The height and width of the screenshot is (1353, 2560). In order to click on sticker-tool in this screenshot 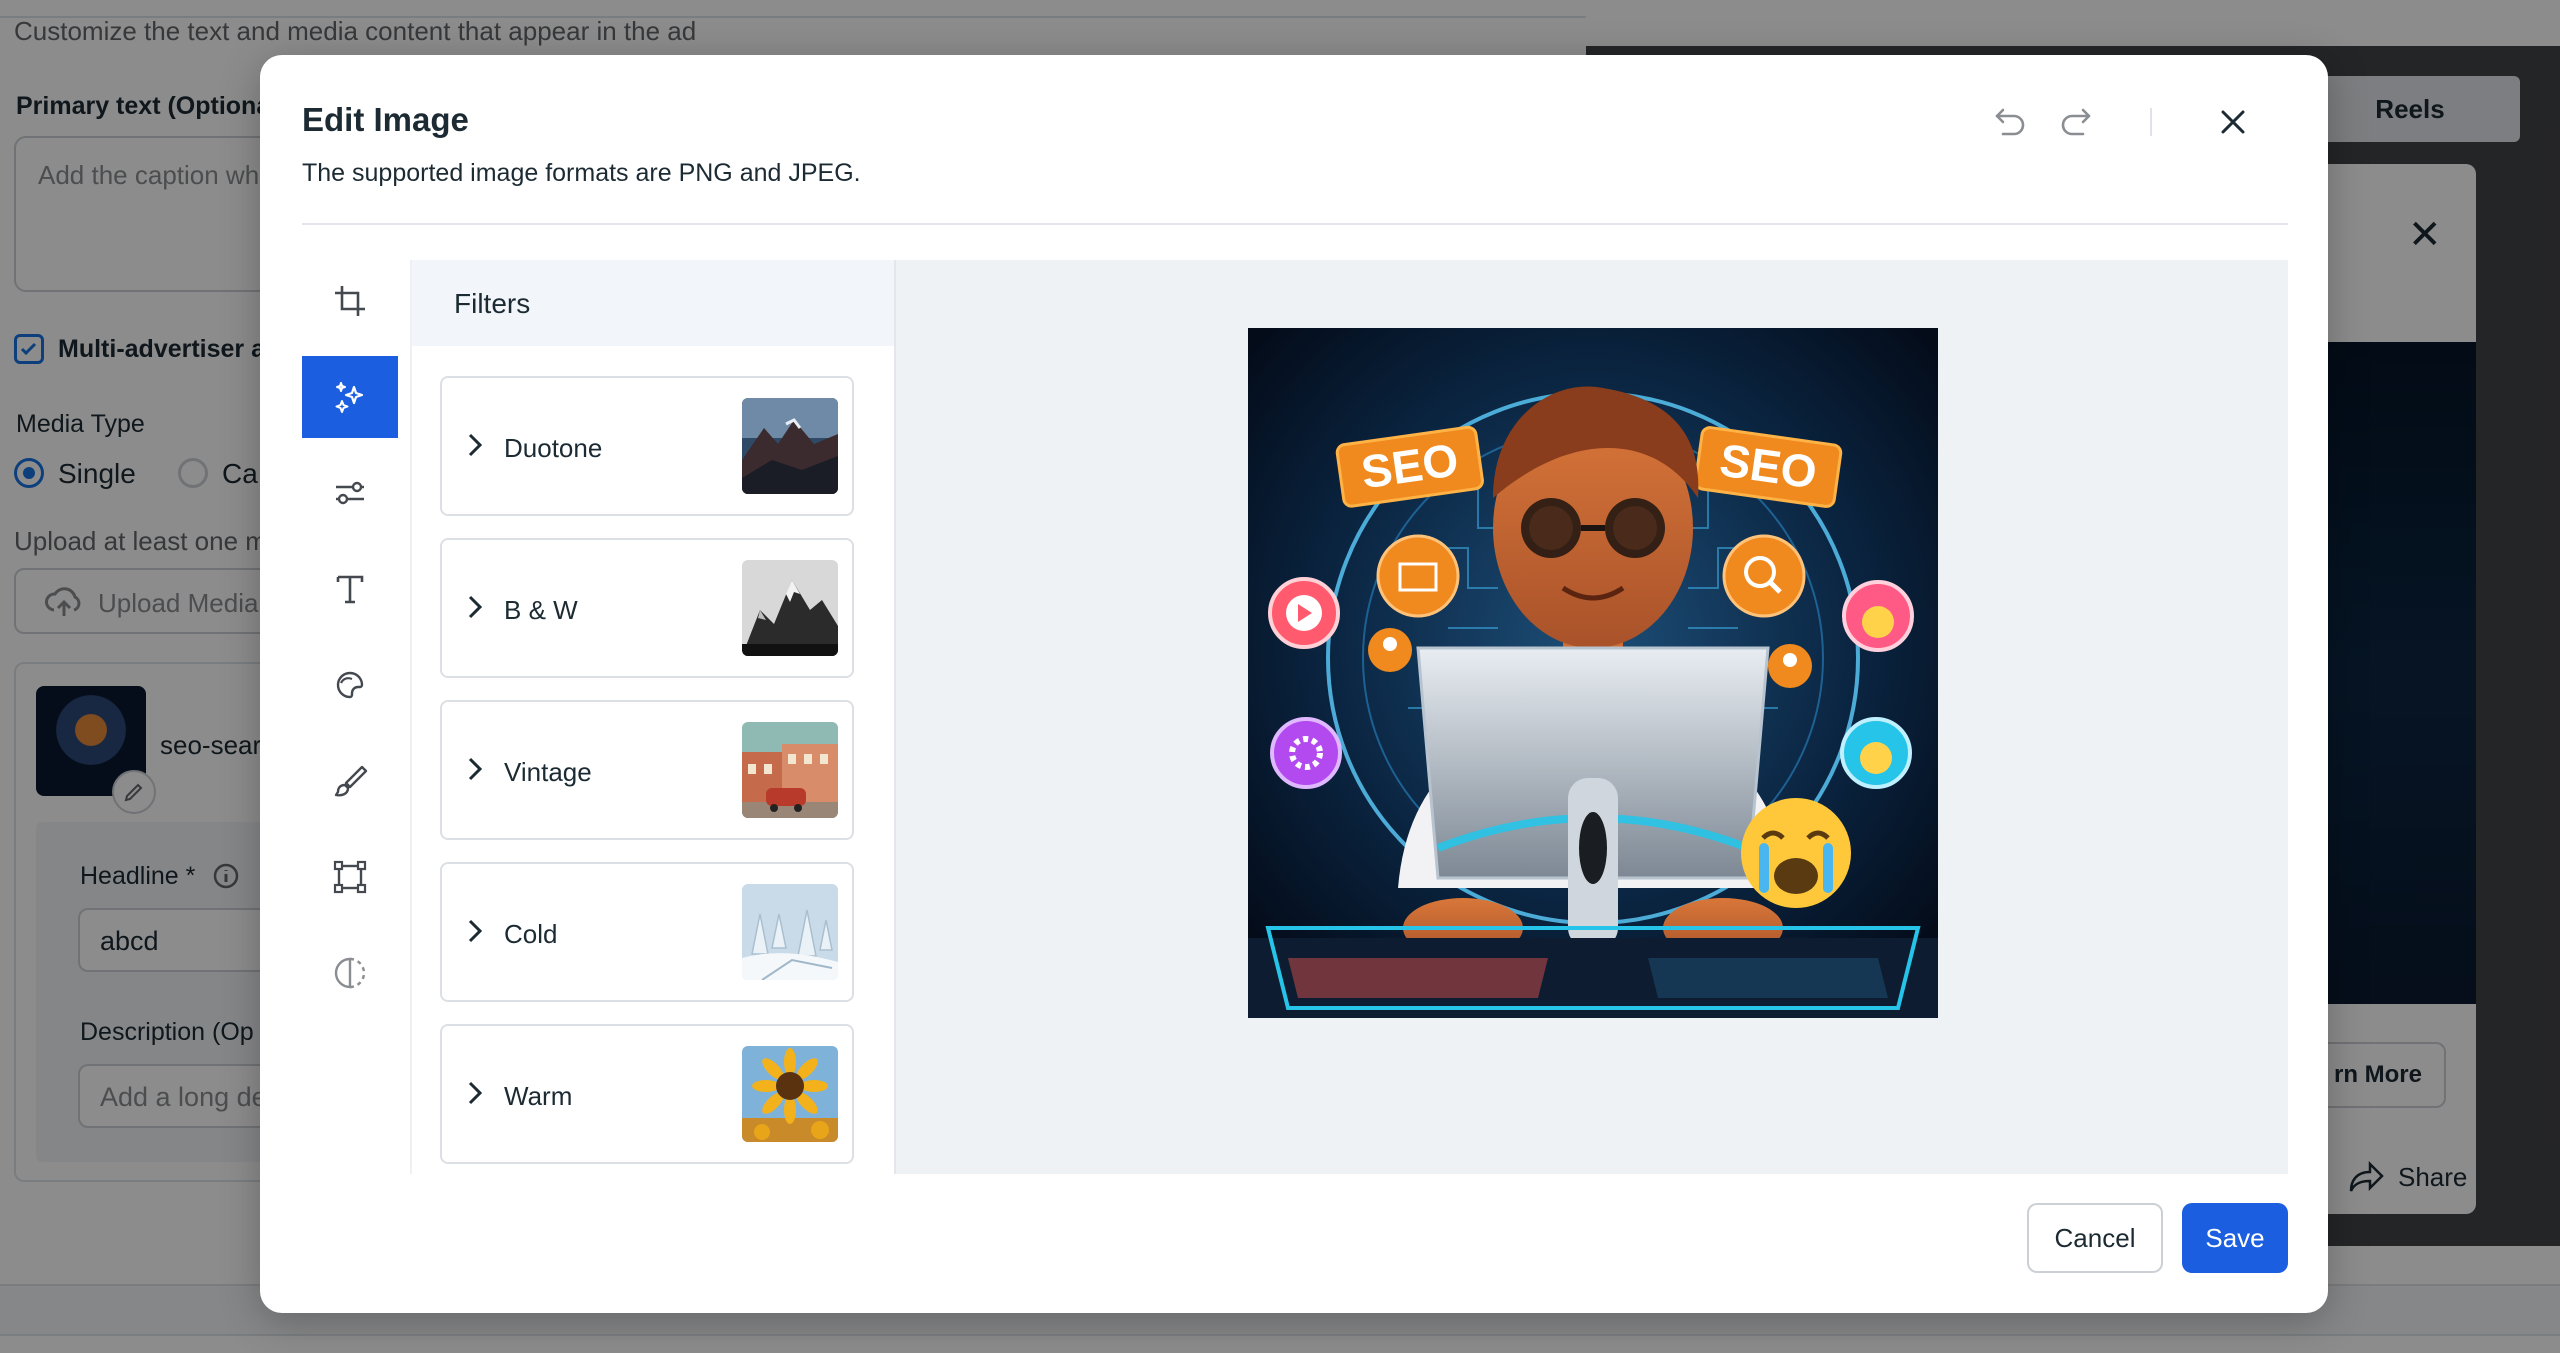, I will do `click(350, 685)`.